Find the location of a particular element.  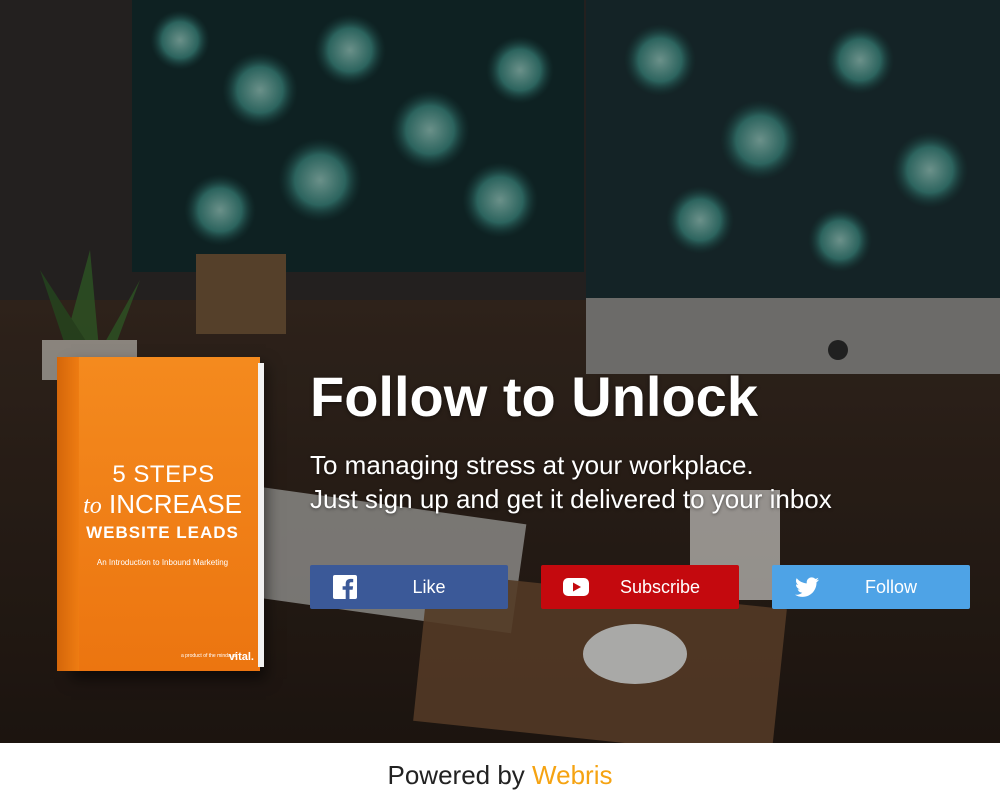

twitter-follow-button: Follow is located at coordinates (871, 587).